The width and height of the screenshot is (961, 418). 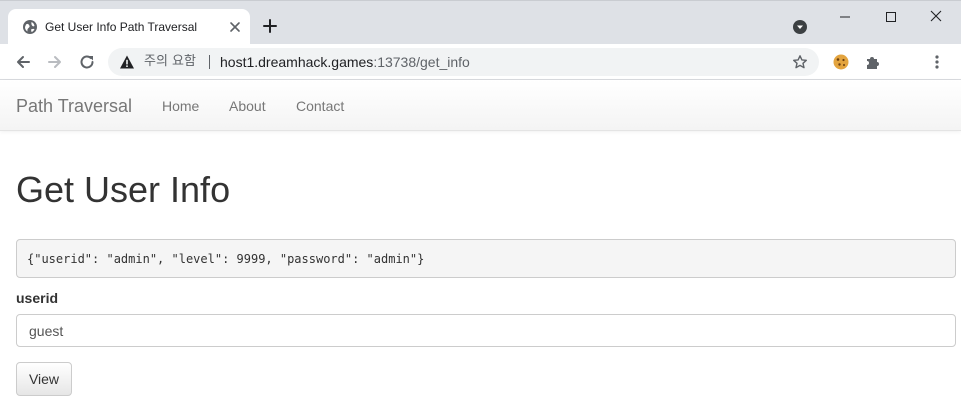 I want to click on userid-input, so click(x=486, y=330).